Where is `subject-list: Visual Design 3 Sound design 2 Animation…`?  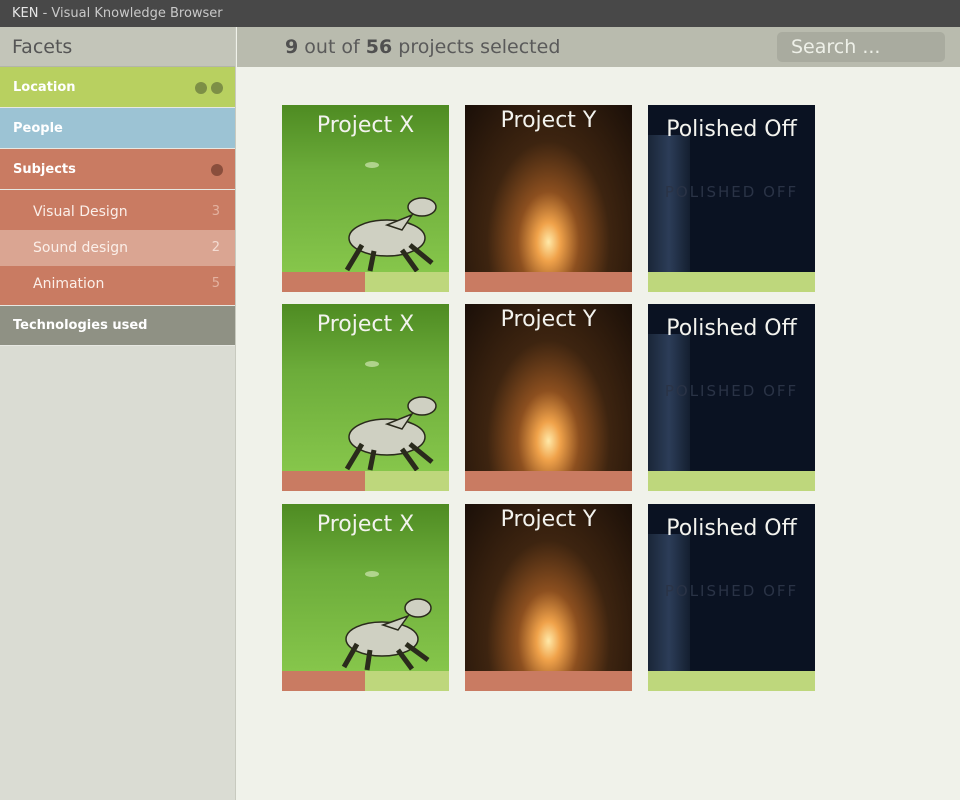
subject-list: Visual Design 3 Sound design 2 Animation… is located at coordinates (117, 248).